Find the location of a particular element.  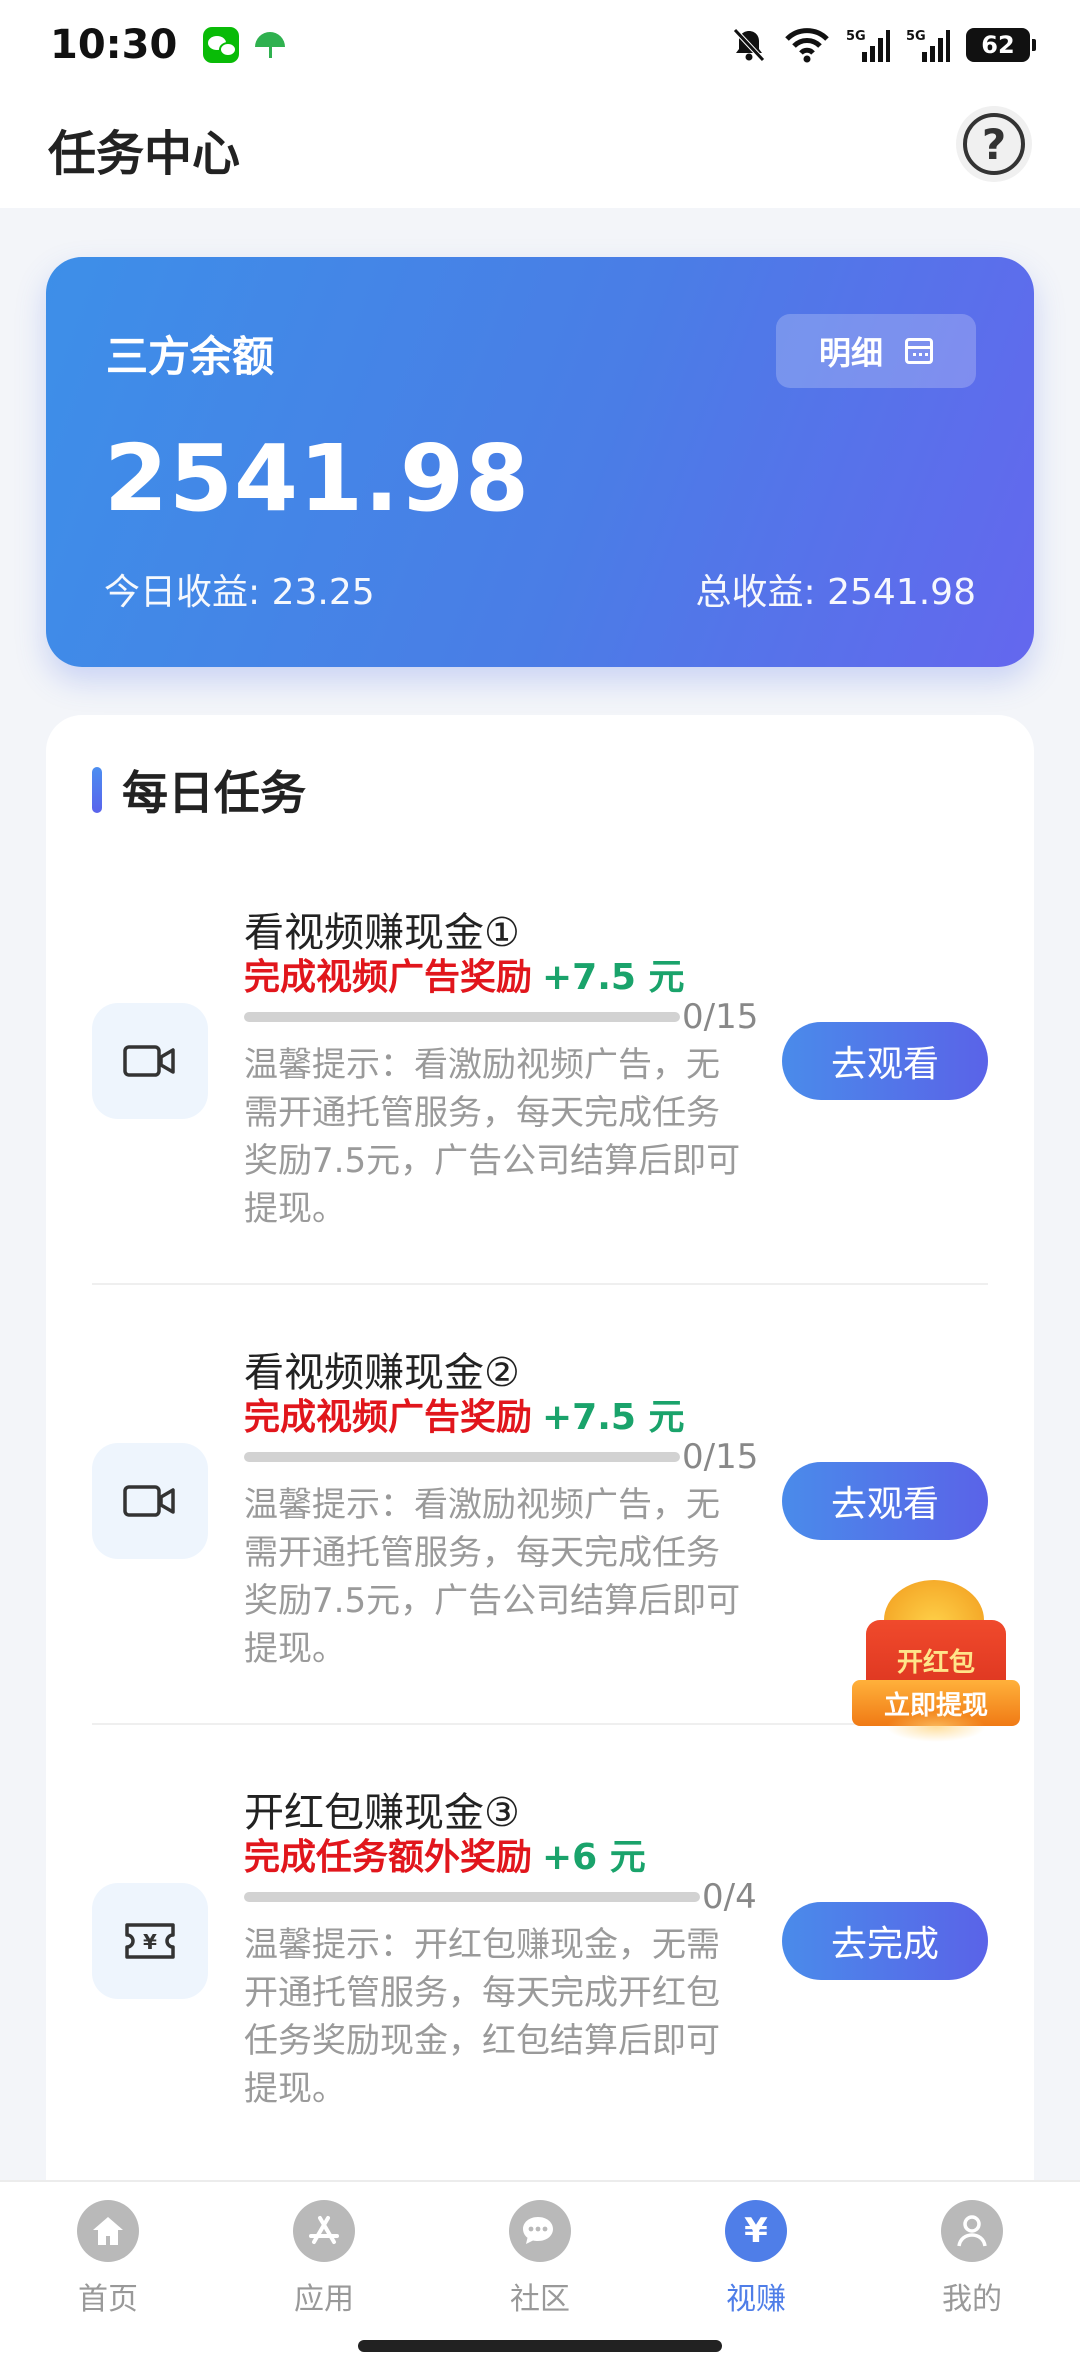

total-earnings: 总收益: 2541.98 is located at coordinates (835, 592).